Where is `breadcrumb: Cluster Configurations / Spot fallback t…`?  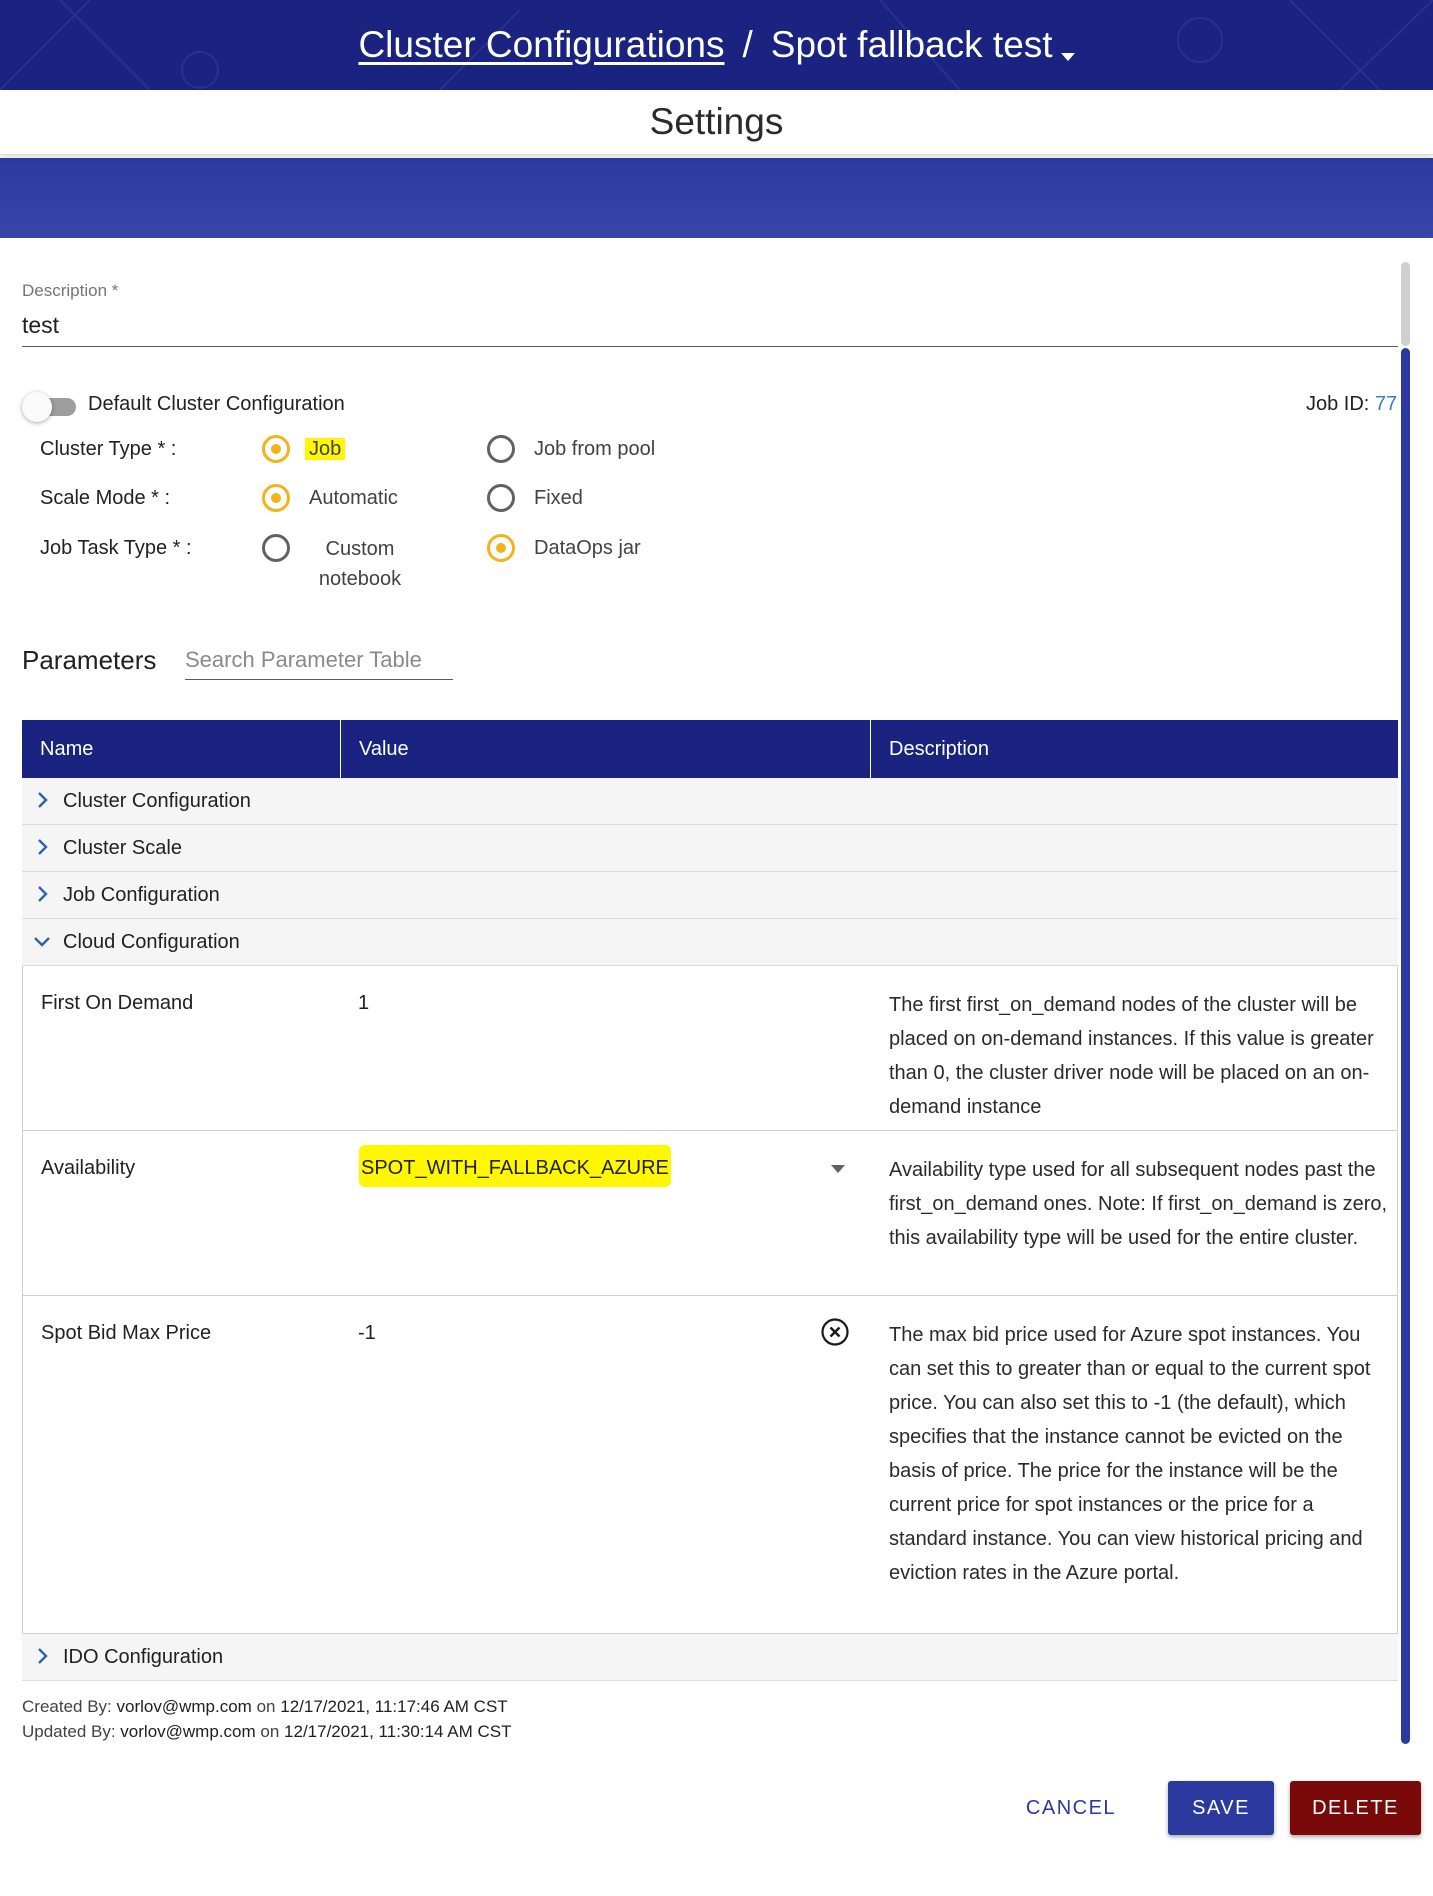
breadcrumb: Cluster Configurations / Spot fallback t… is located at coordinates (716, 45).